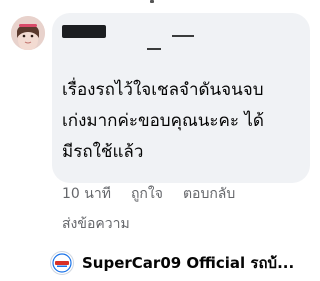  What do you see at coordinates (62, 263) in the screenshot?
I see `supercar-logo-icon` at bounding box center [62, 263].